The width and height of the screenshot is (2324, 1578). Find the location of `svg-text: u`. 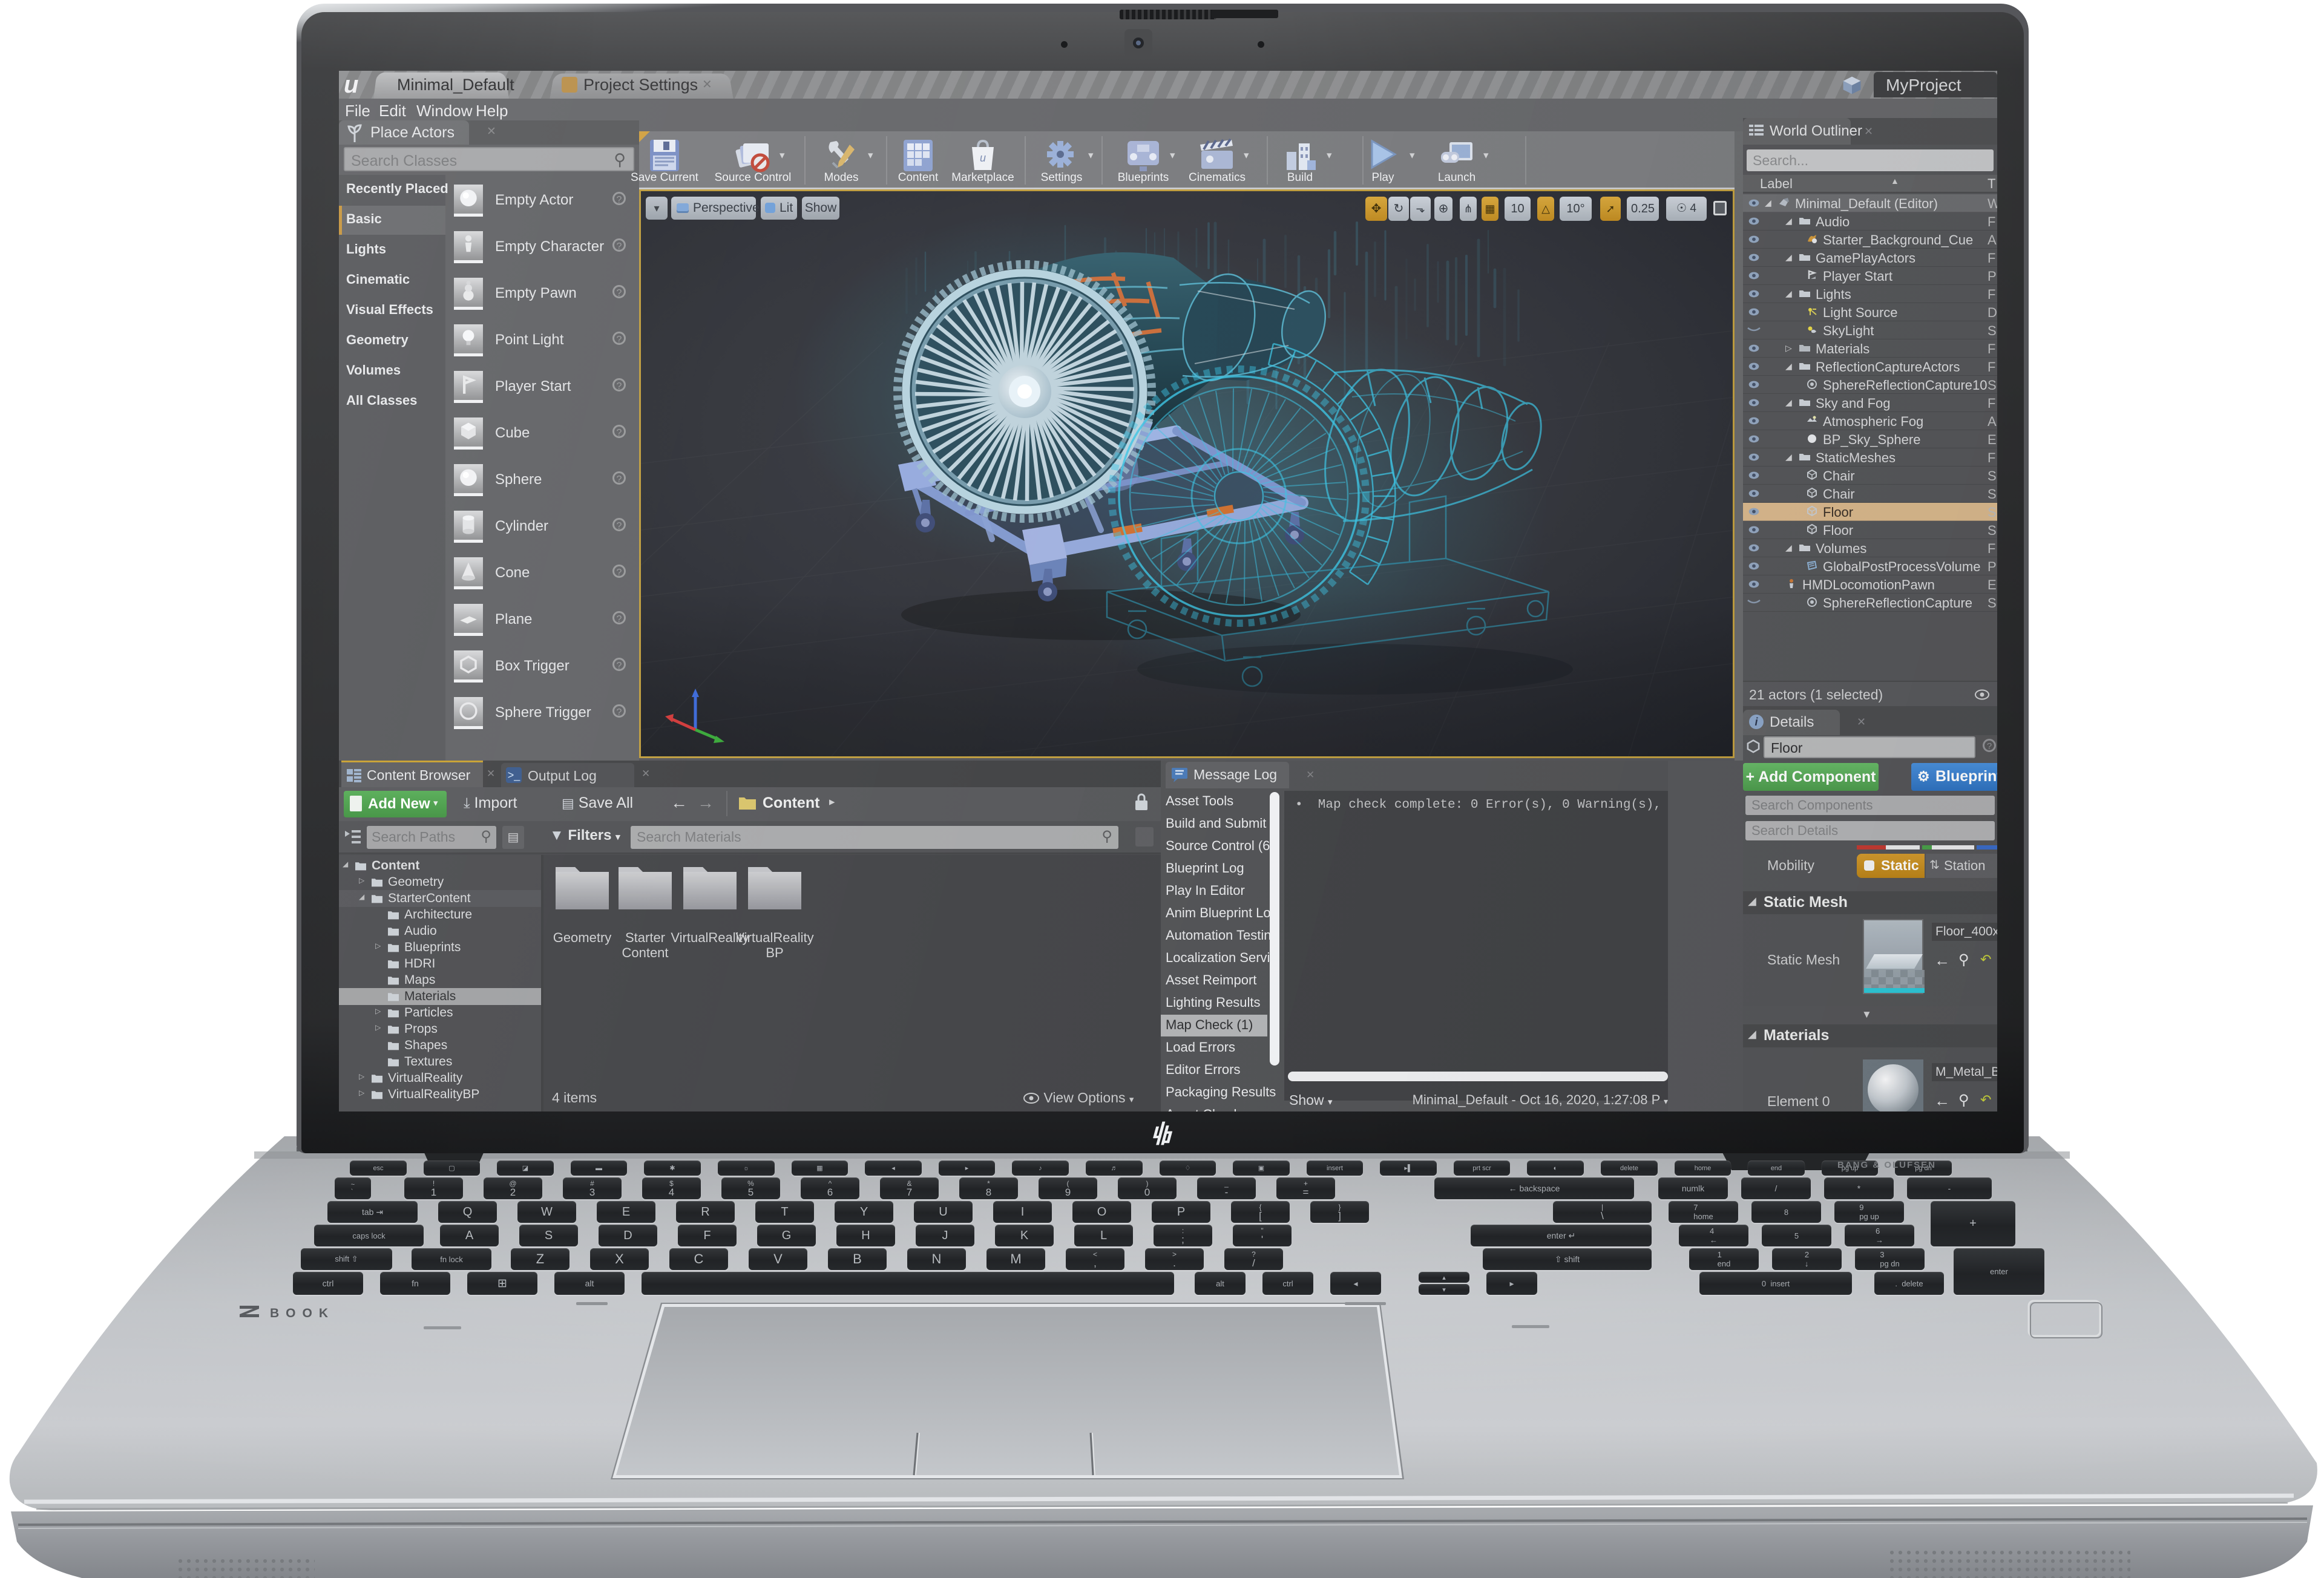

svg-text: u is located at coordinates (983, 158).